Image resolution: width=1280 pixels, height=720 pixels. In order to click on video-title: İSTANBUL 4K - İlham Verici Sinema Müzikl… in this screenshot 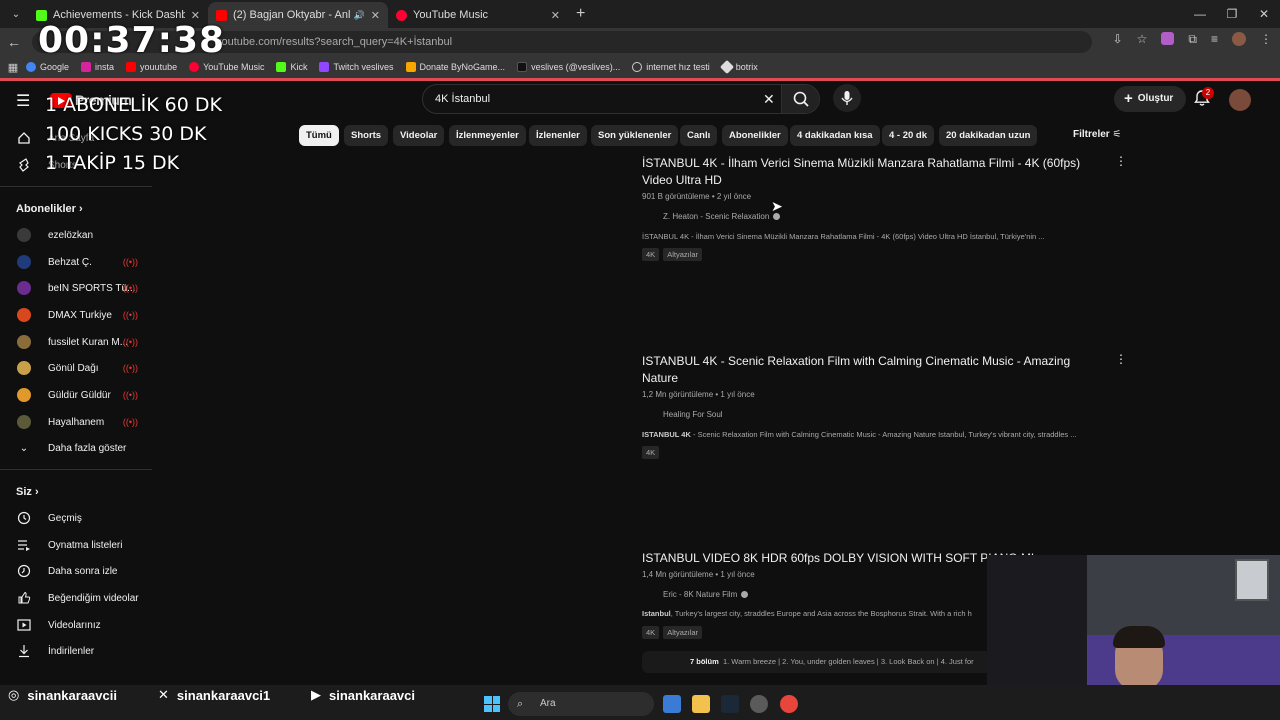, I will do `click(862, 172)`.